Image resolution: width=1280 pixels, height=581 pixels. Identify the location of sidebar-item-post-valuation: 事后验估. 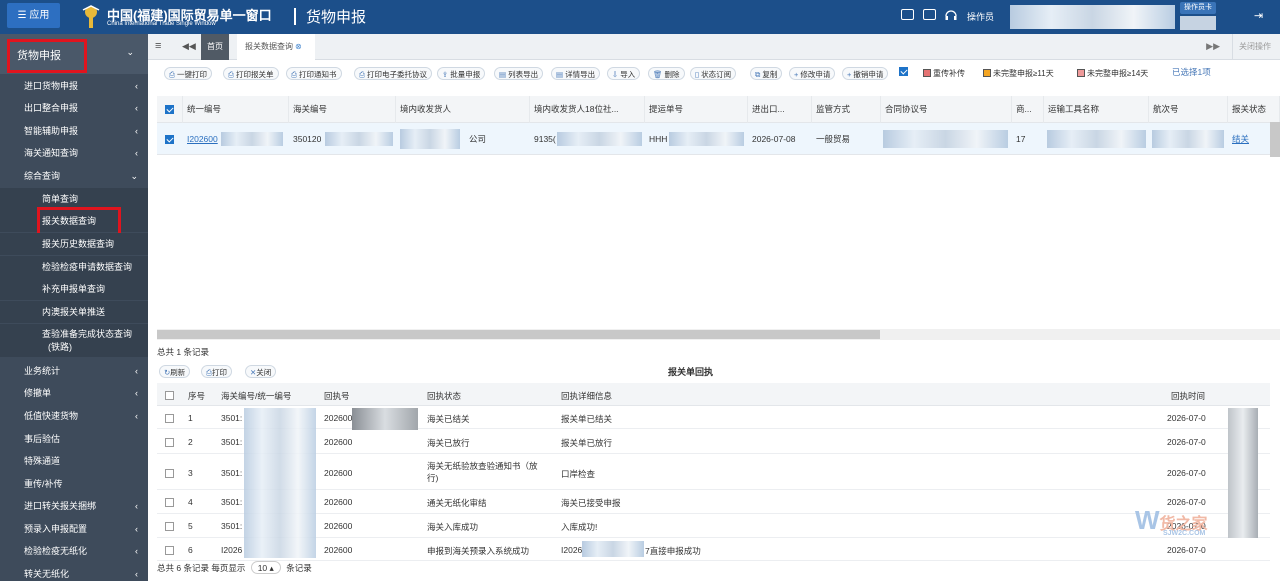
(74, 439).